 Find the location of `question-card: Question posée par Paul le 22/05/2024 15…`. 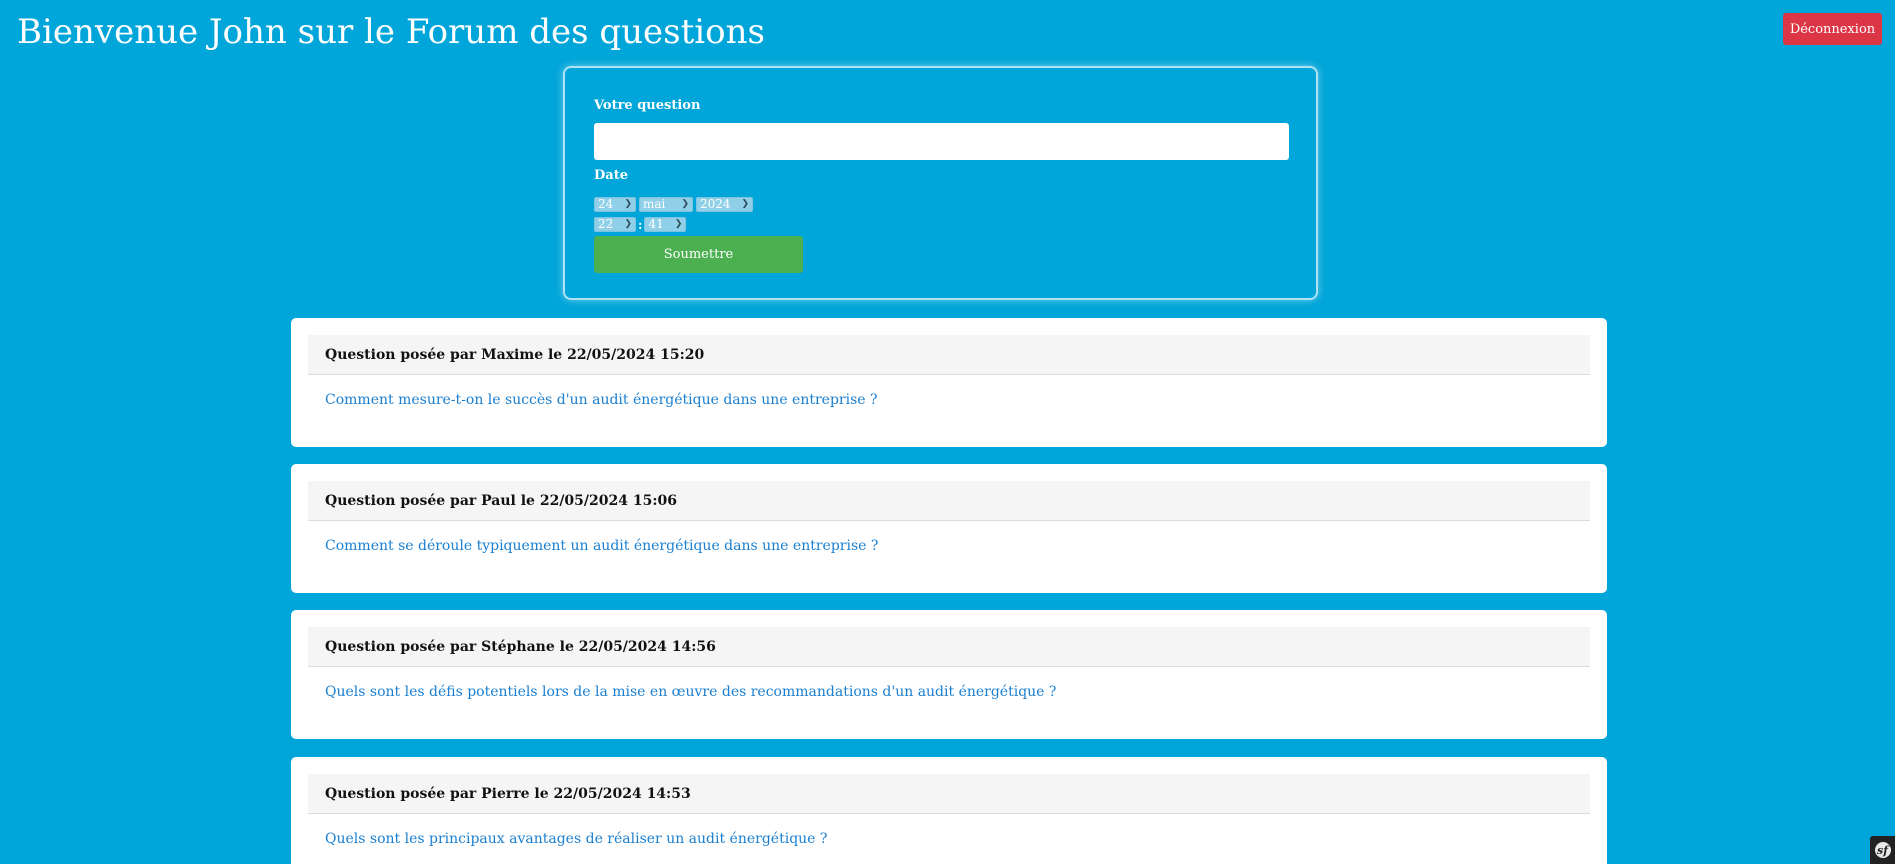

question-card: Question posée par Paul le 22/05/2024 15… is located at coordinates (949, 528).